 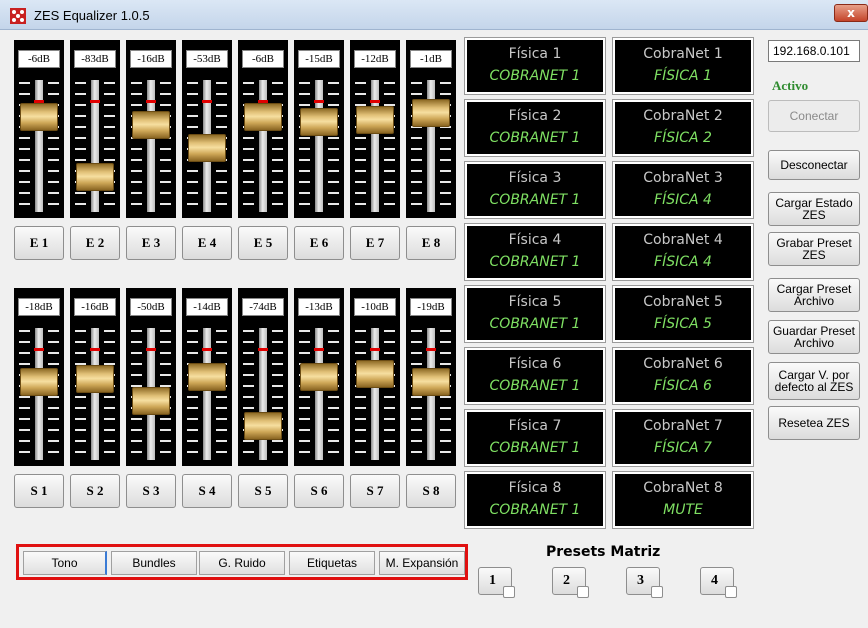 I want to click on cobranet-route-2: CobraNet 2 FÍSICA 2, so click(x=683, y=128).